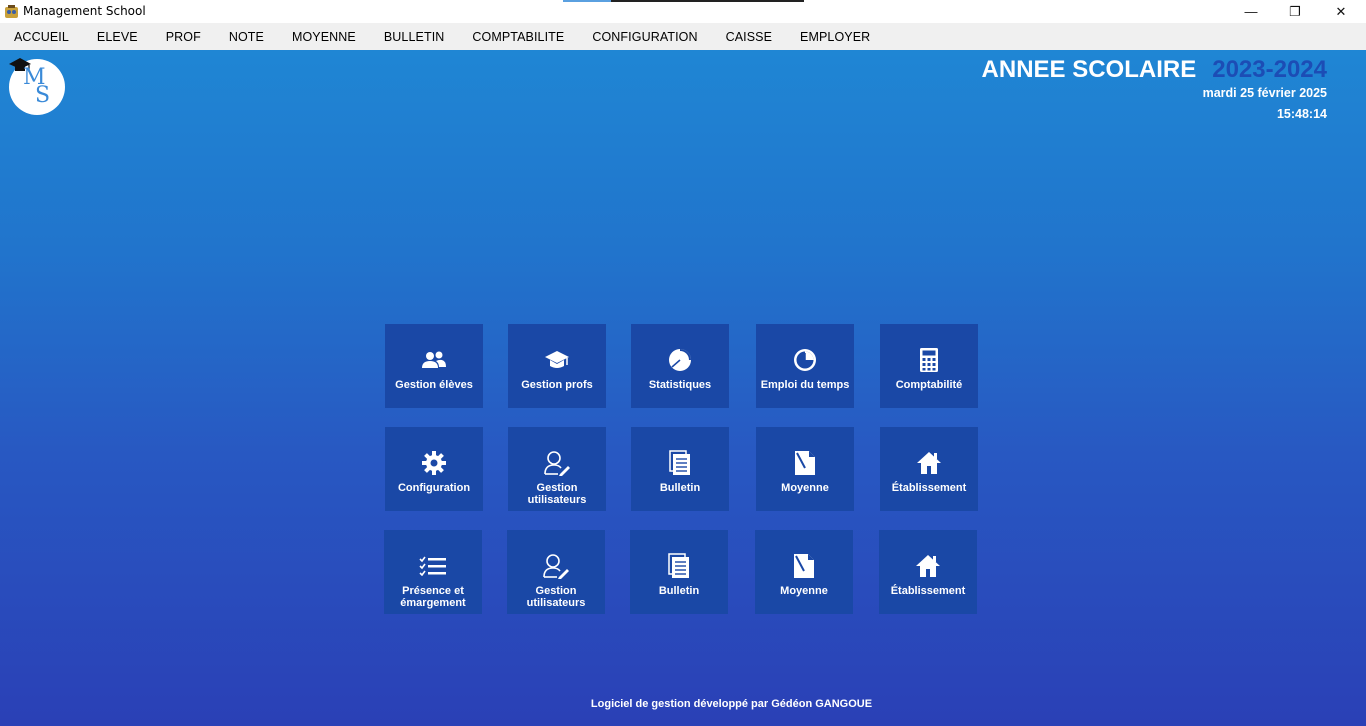  What do you see at coordinates (680, 385) in the screenshot?
I see `tile-label: Statistiques` at bounding box center [680, 385].